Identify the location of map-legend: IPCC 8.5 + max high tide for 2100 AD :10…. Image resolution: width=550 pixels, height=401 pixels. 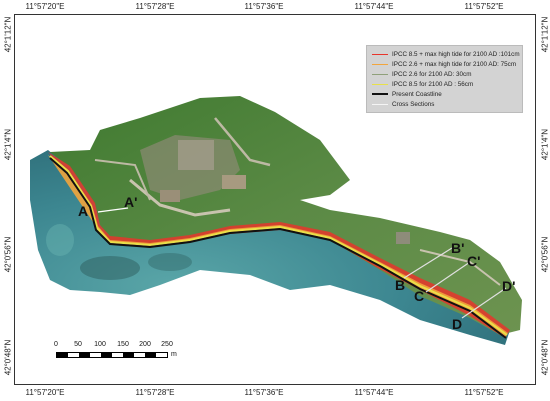
(444, 79).